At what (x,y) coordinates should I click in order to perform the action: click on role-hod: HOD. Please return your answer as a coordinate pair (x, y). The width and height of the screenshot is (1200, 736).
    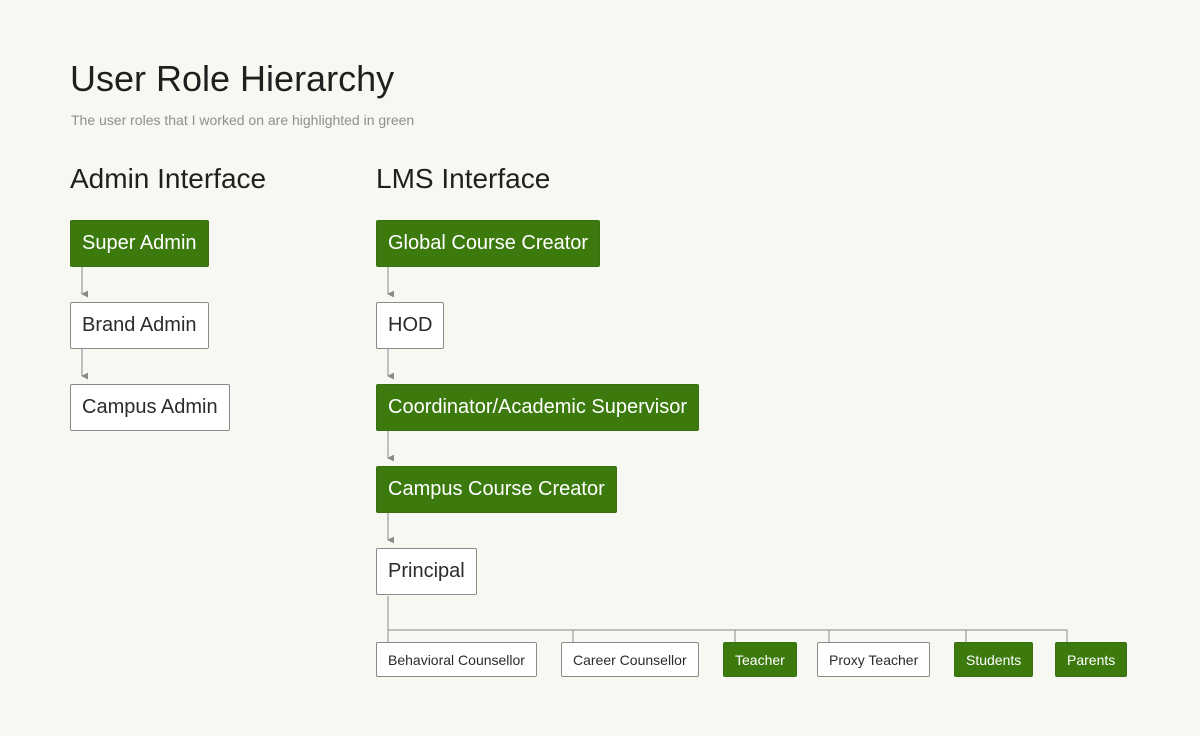
    Looking at the image, I should click on (410, 325).